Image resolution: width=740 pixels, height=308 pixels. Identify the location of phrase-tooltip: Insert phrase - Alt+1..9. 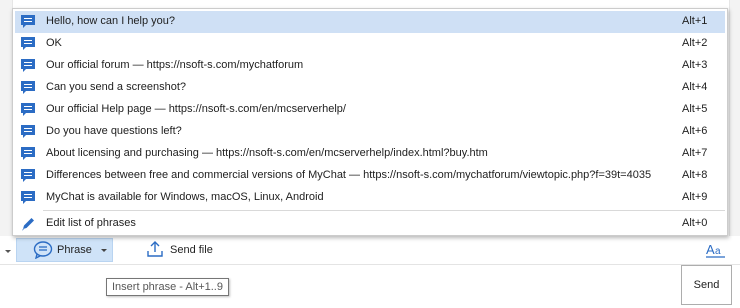
(167, 287).